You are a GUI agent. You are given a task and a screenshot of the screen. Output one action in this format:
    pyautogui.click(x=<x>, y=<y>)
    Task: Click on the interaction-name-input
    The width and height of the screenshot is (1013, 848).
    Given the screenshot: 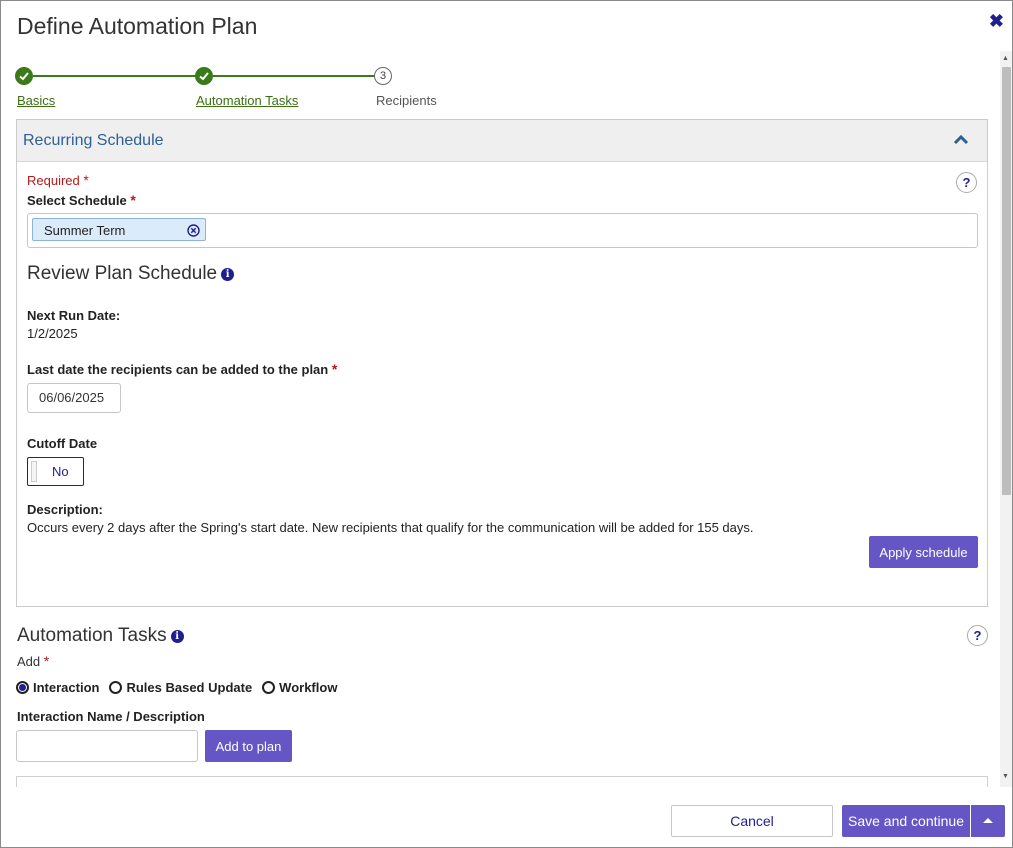 What is the action you would take?
    pyautogui.click(x=107, y=746)
    